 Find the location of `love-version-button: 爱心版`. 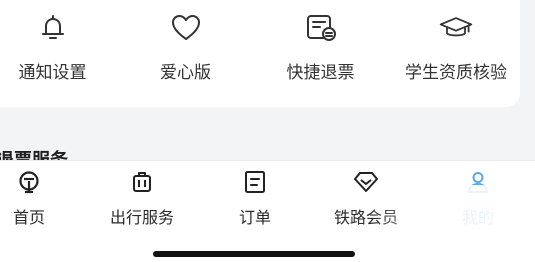

love-version-button: 爱心版 is located at coordinates (185, 53).